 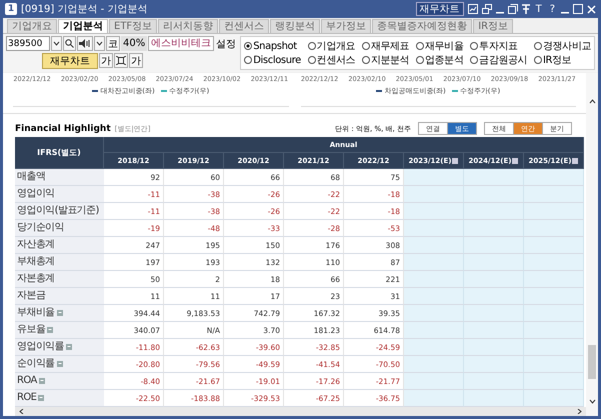 What do you see at coordinates (32, 26) in the screenshot?
I see `tab: 기업개요` at bounding box center [32, 26].